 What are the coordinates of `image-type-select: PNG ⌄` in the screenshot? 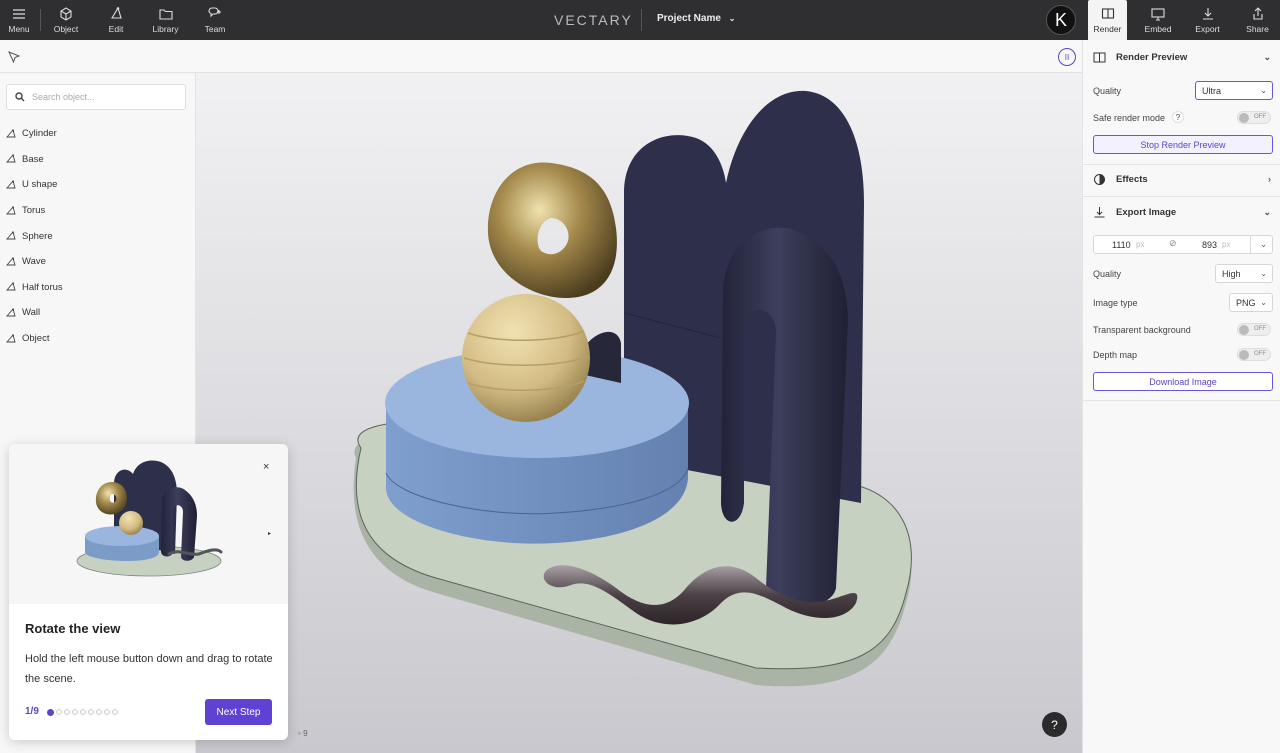 It's located at (1251, 302).